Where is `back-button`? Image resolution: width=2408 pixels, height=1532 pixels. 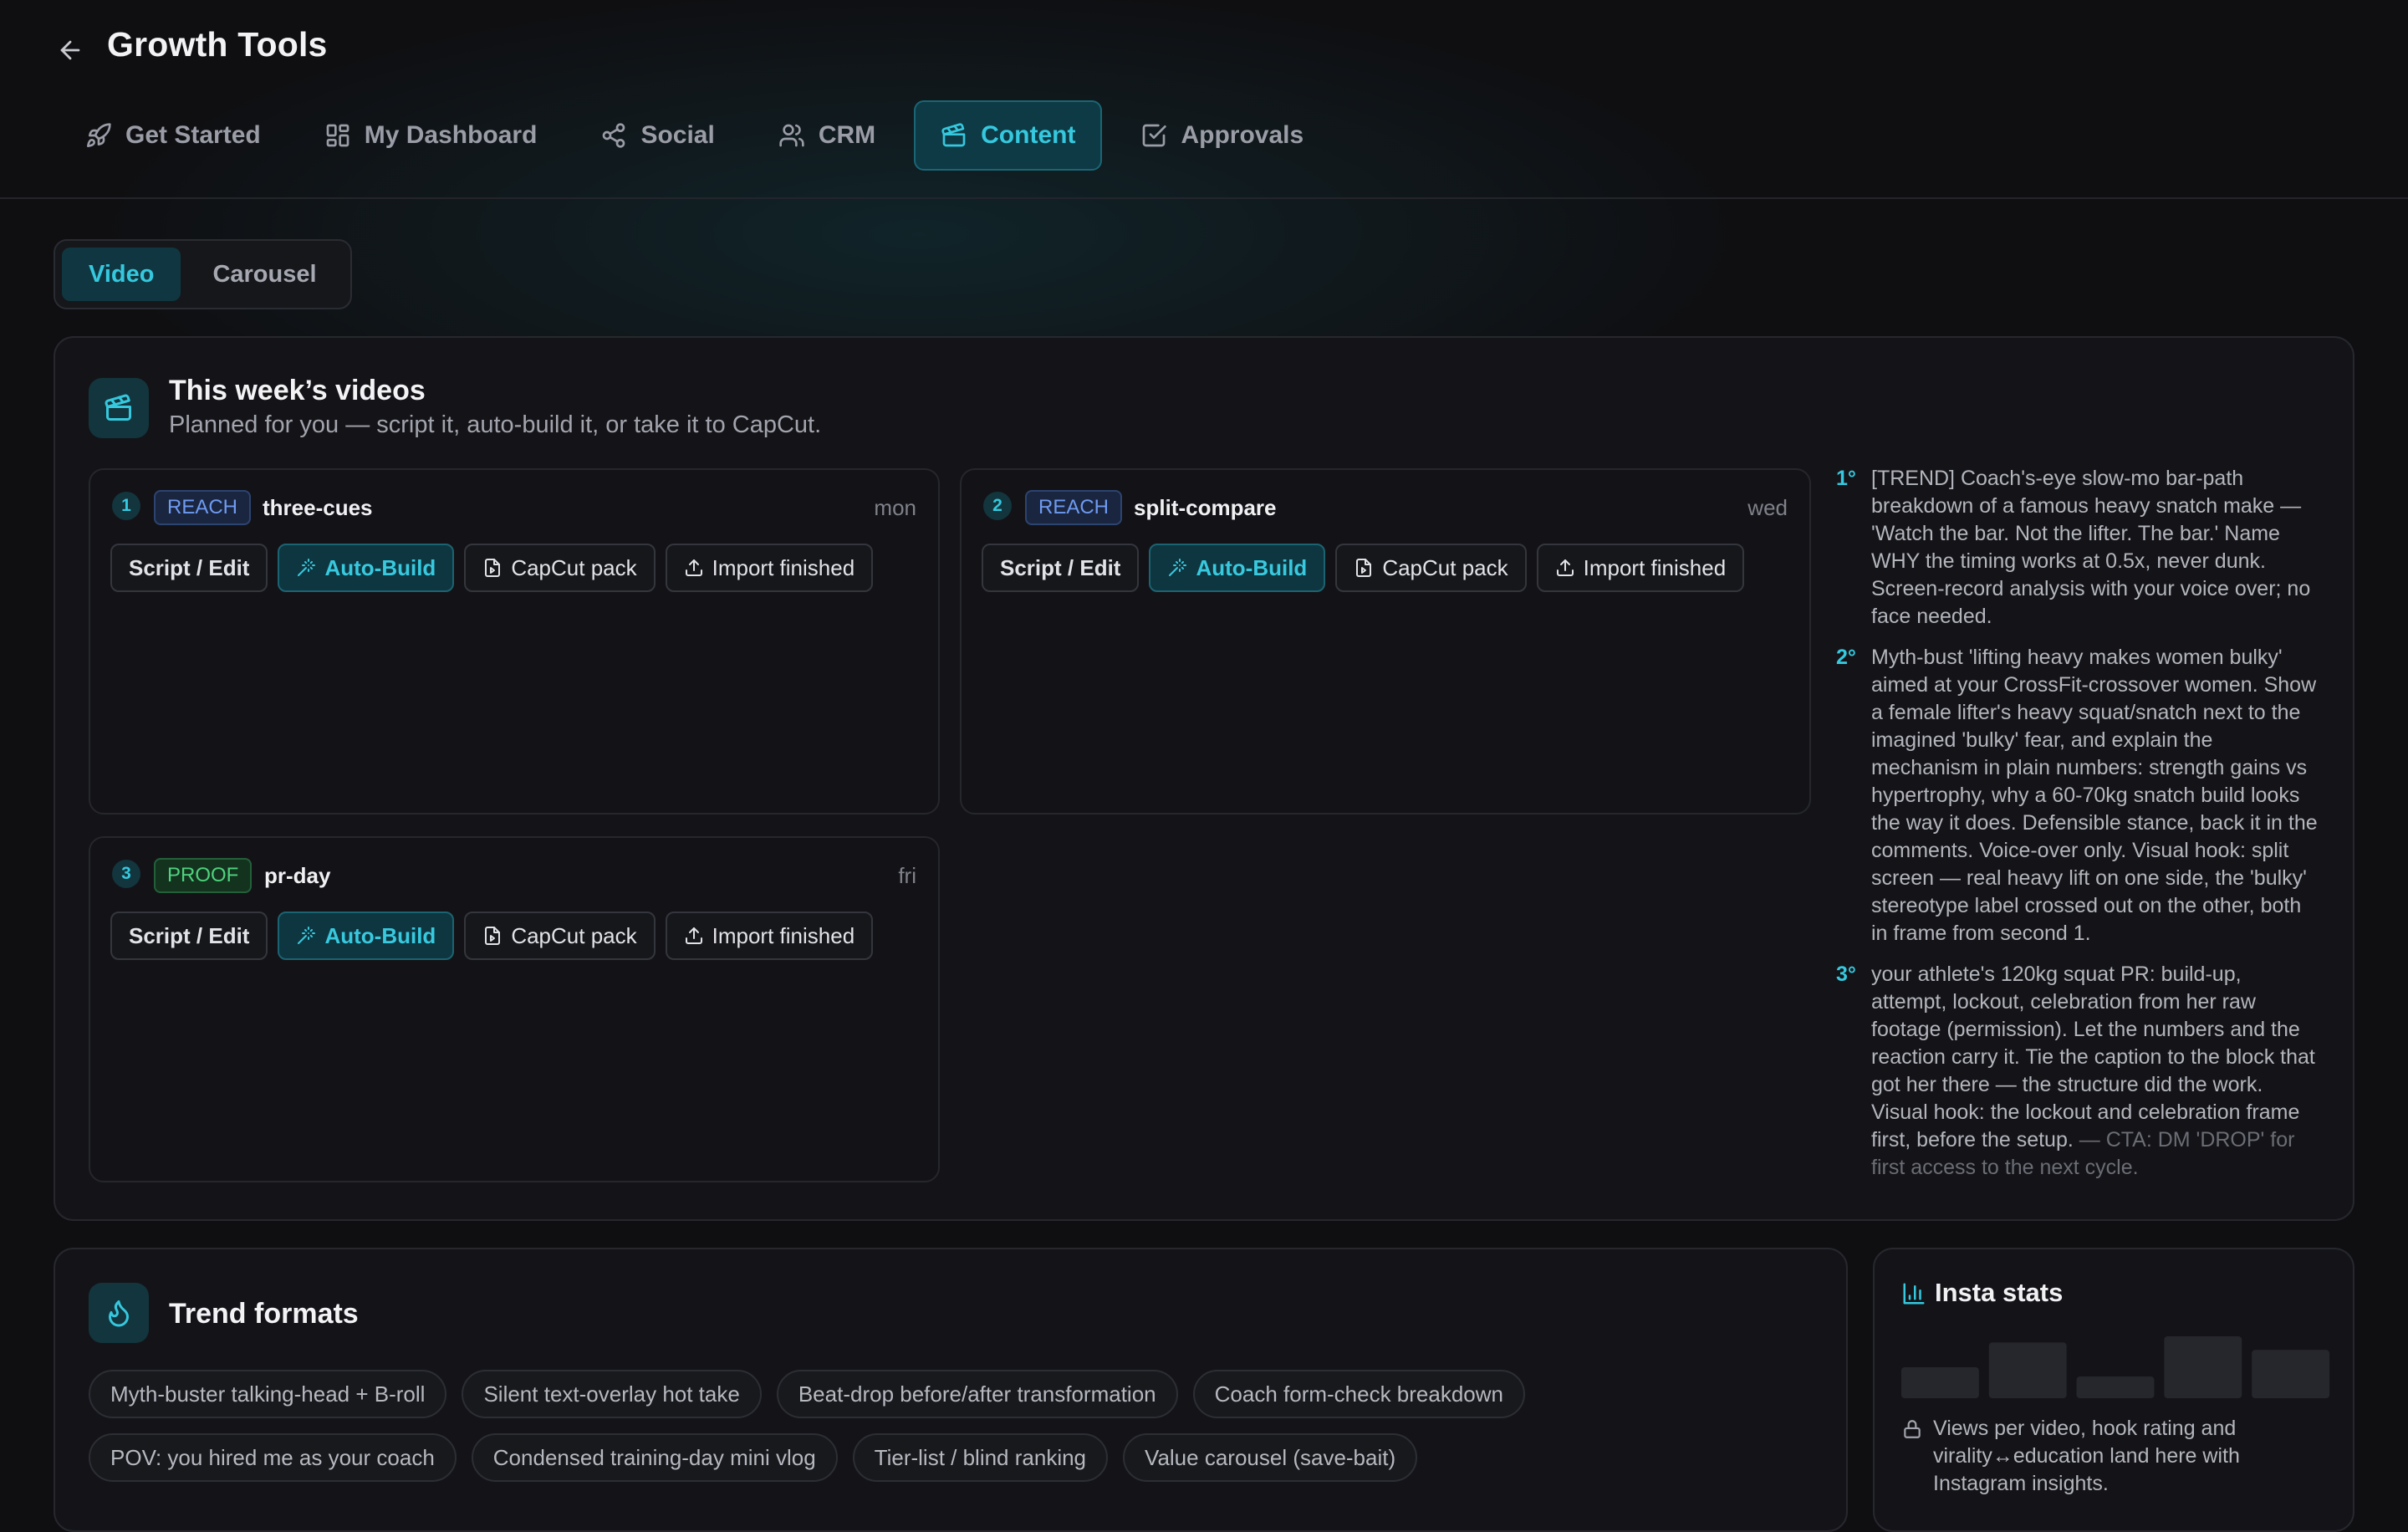 back-button is located at coordinates (70, 50).